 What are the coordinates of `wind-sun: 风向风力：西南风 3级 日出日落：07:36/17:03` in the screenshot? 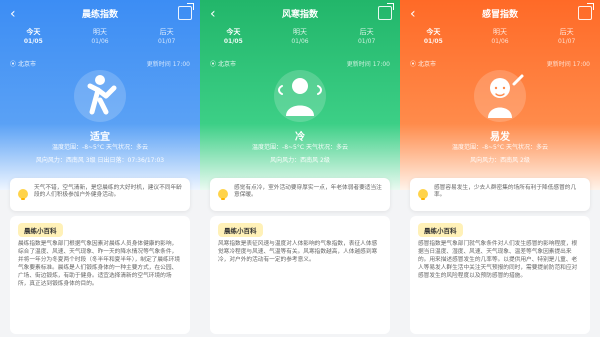 It's located at (100, 160).